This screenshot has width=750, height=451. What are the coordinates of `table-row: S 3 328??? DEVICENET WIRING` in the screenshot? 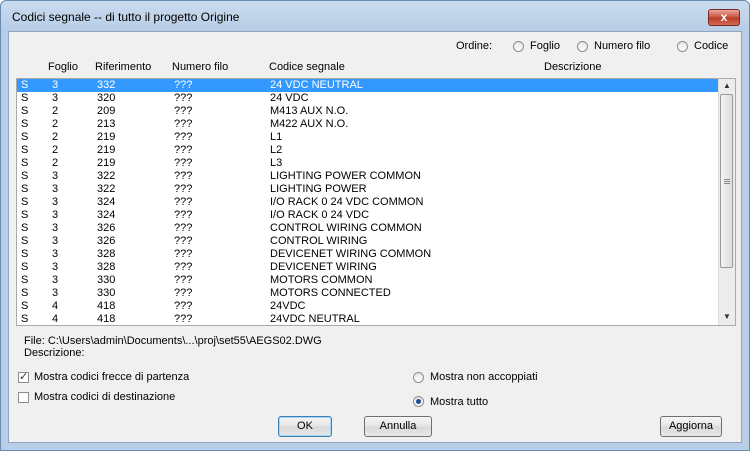 It's located at (369, 267).